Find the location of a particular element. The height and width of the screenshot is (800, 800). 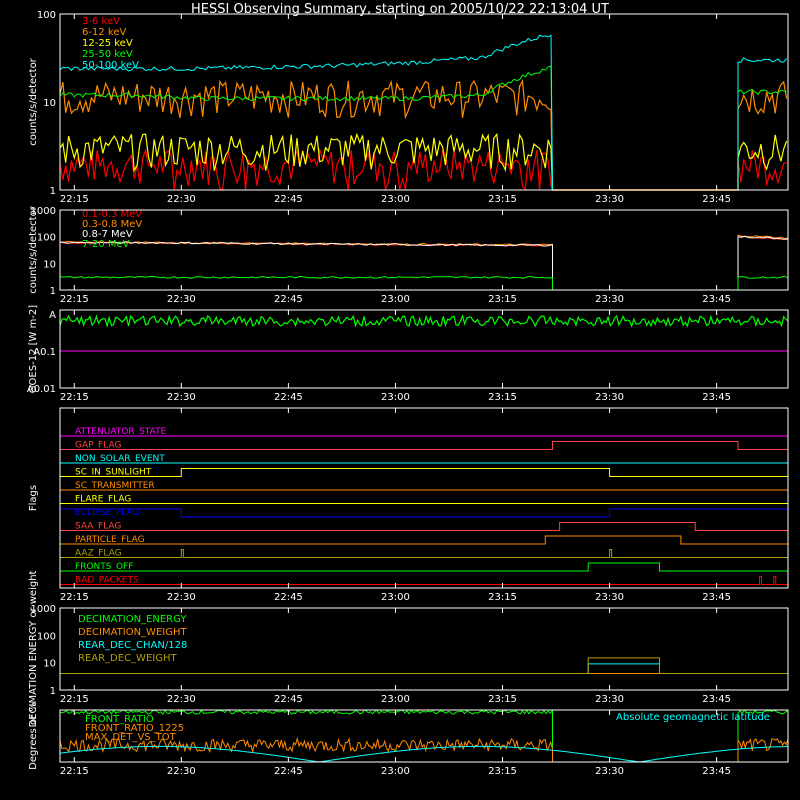

flag-label: NON_SOLAR_EVENT is located at coordinates (120, 459).